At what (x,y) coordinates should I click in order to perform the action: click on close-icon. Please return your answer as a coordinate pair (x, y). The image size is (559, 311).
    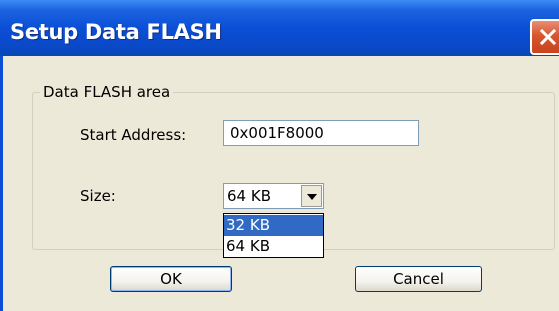
    Looking at the image, I should click on (548, 37).